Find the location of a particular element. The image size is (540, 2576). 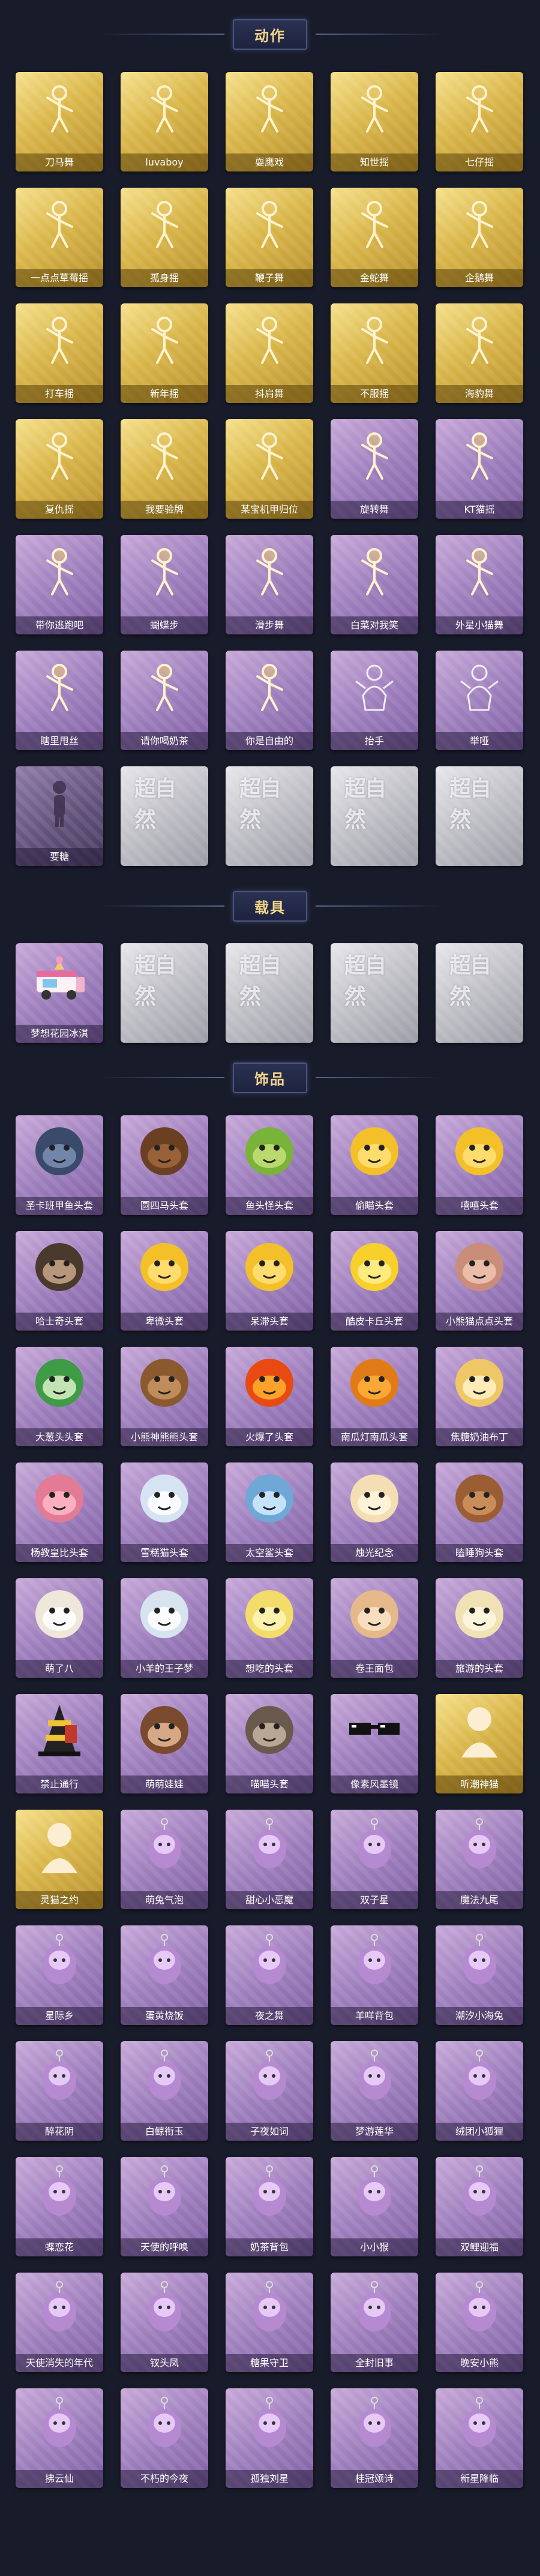

item-card: KT猫摇 is located at coordinates (479, 469).